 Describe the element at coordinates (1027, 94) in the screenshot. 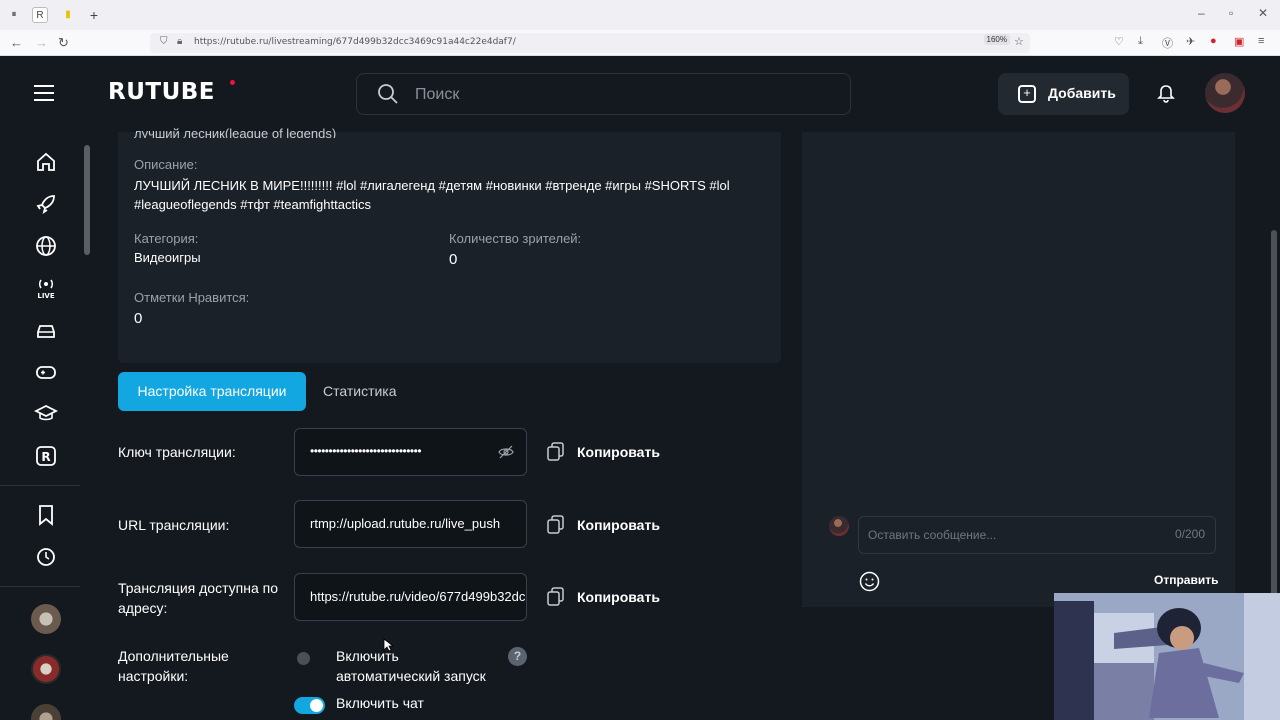

I see `plus-square-icon: +` at that location.